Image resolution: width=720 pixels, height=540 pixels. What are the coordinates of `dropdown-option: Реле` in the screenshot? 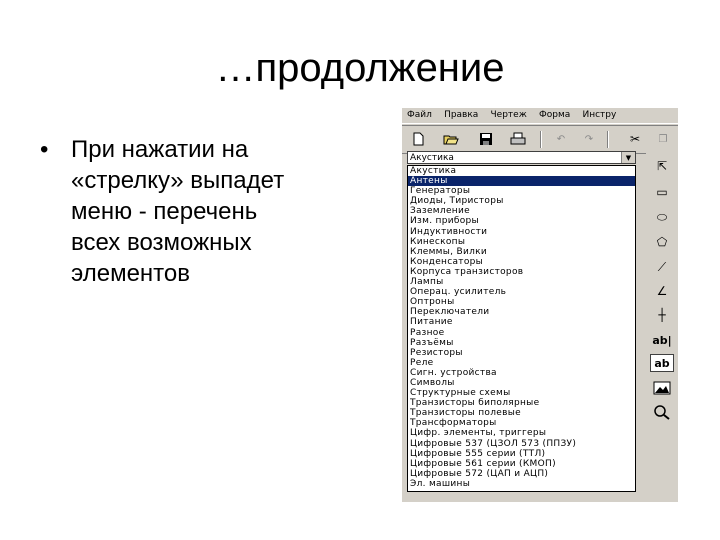 It's located at (521, 363).